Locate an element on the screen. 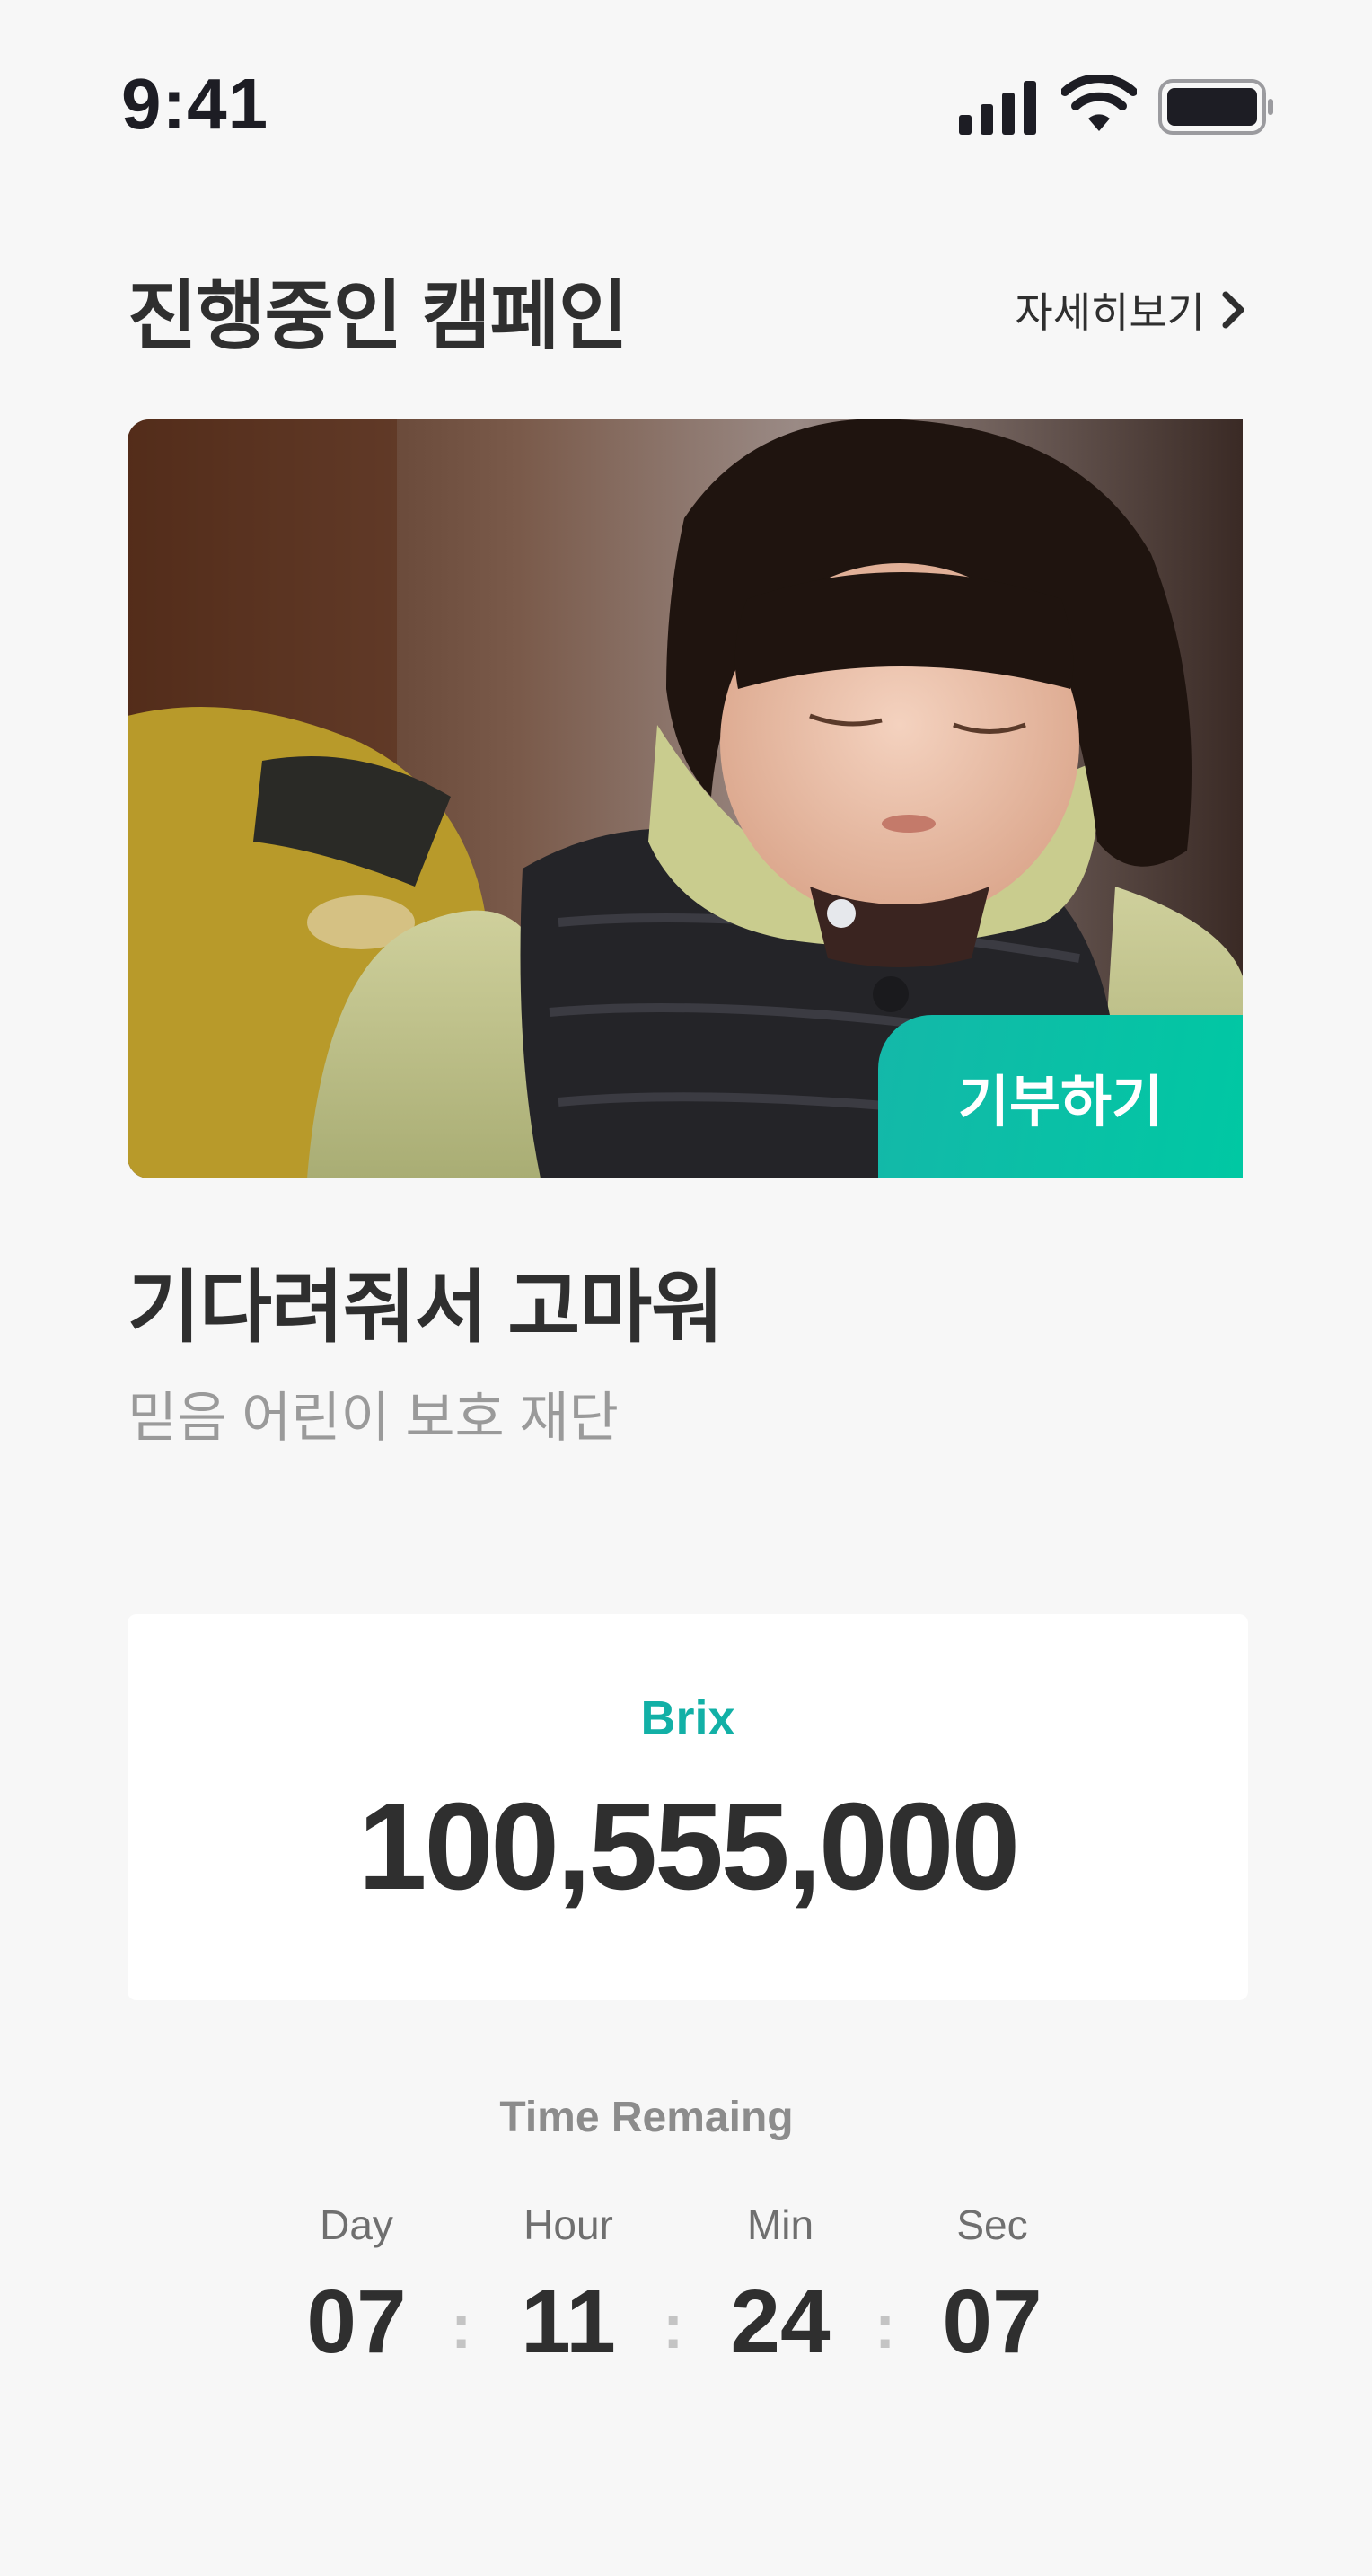 This screenshot has width=1372, height=2576. countdown-min: Min 24 is located at coordinates (780, 2287).